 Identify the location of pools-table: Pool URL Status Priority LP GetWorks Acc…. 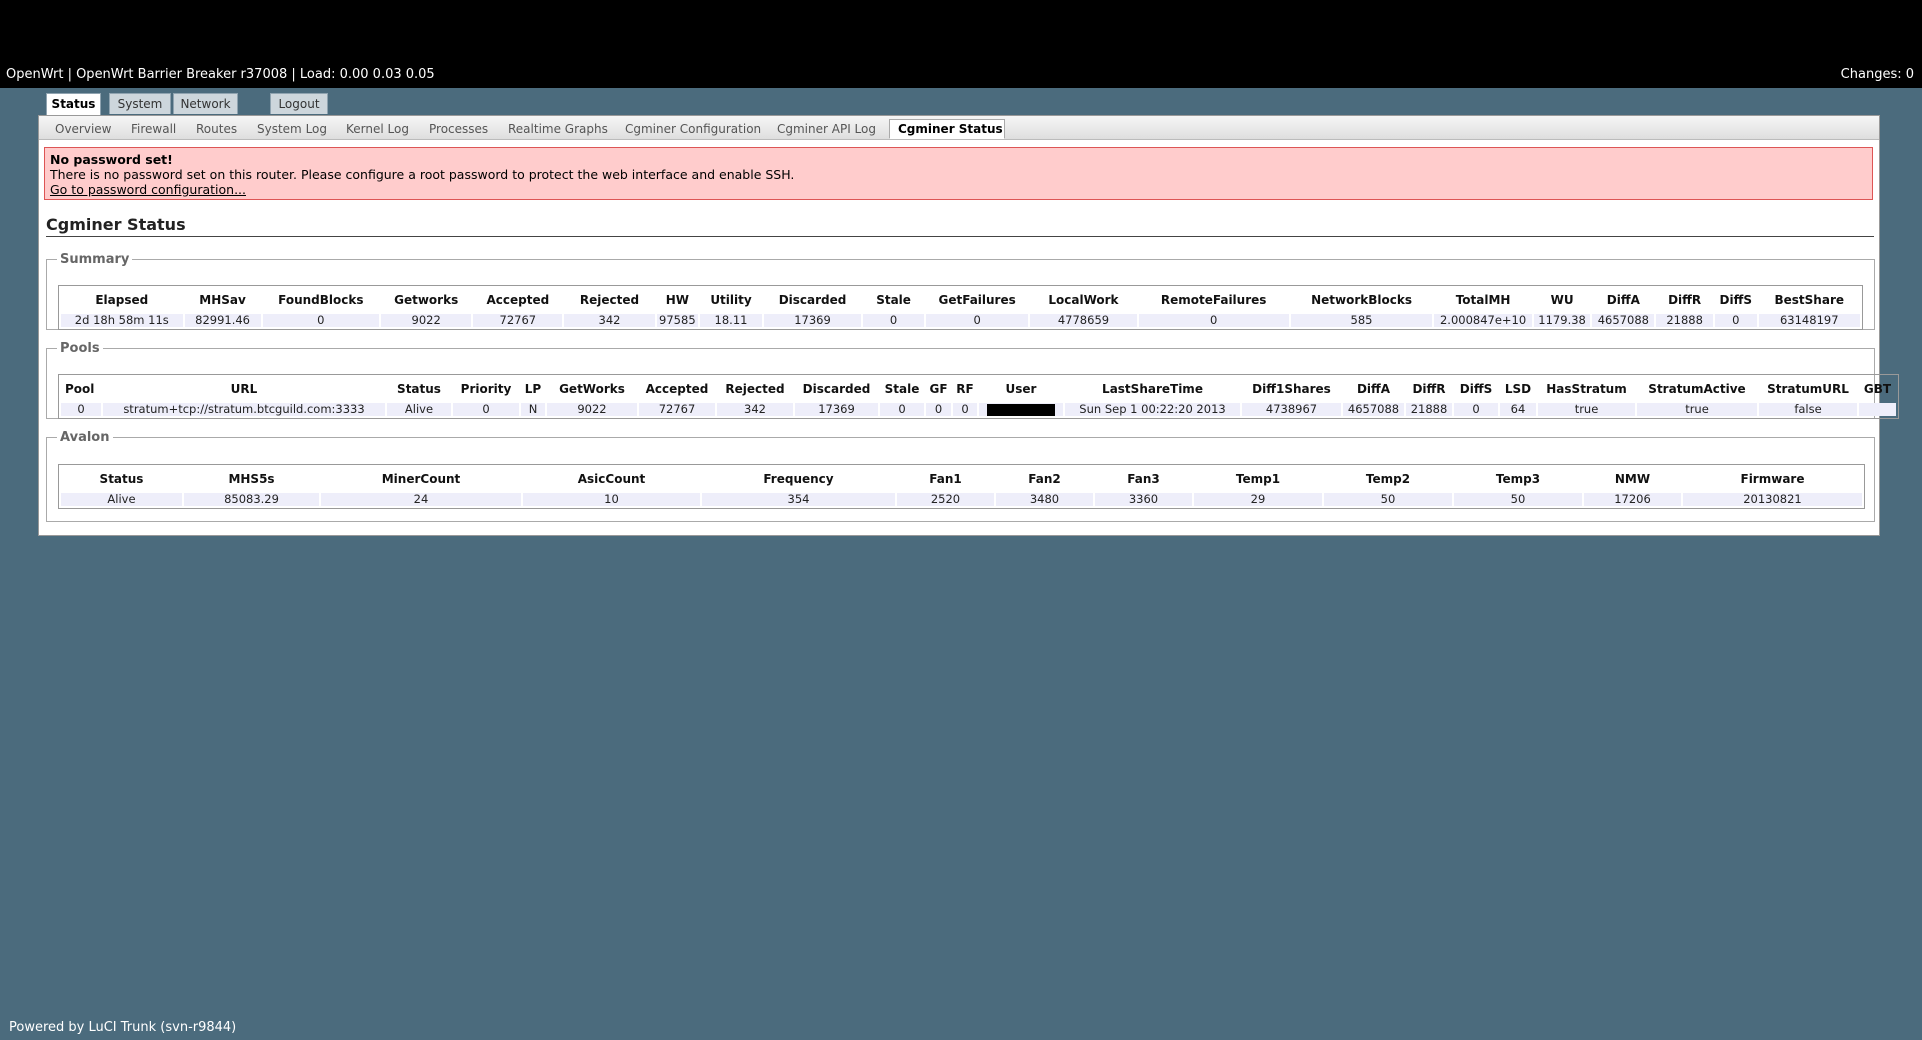
(978, 396).